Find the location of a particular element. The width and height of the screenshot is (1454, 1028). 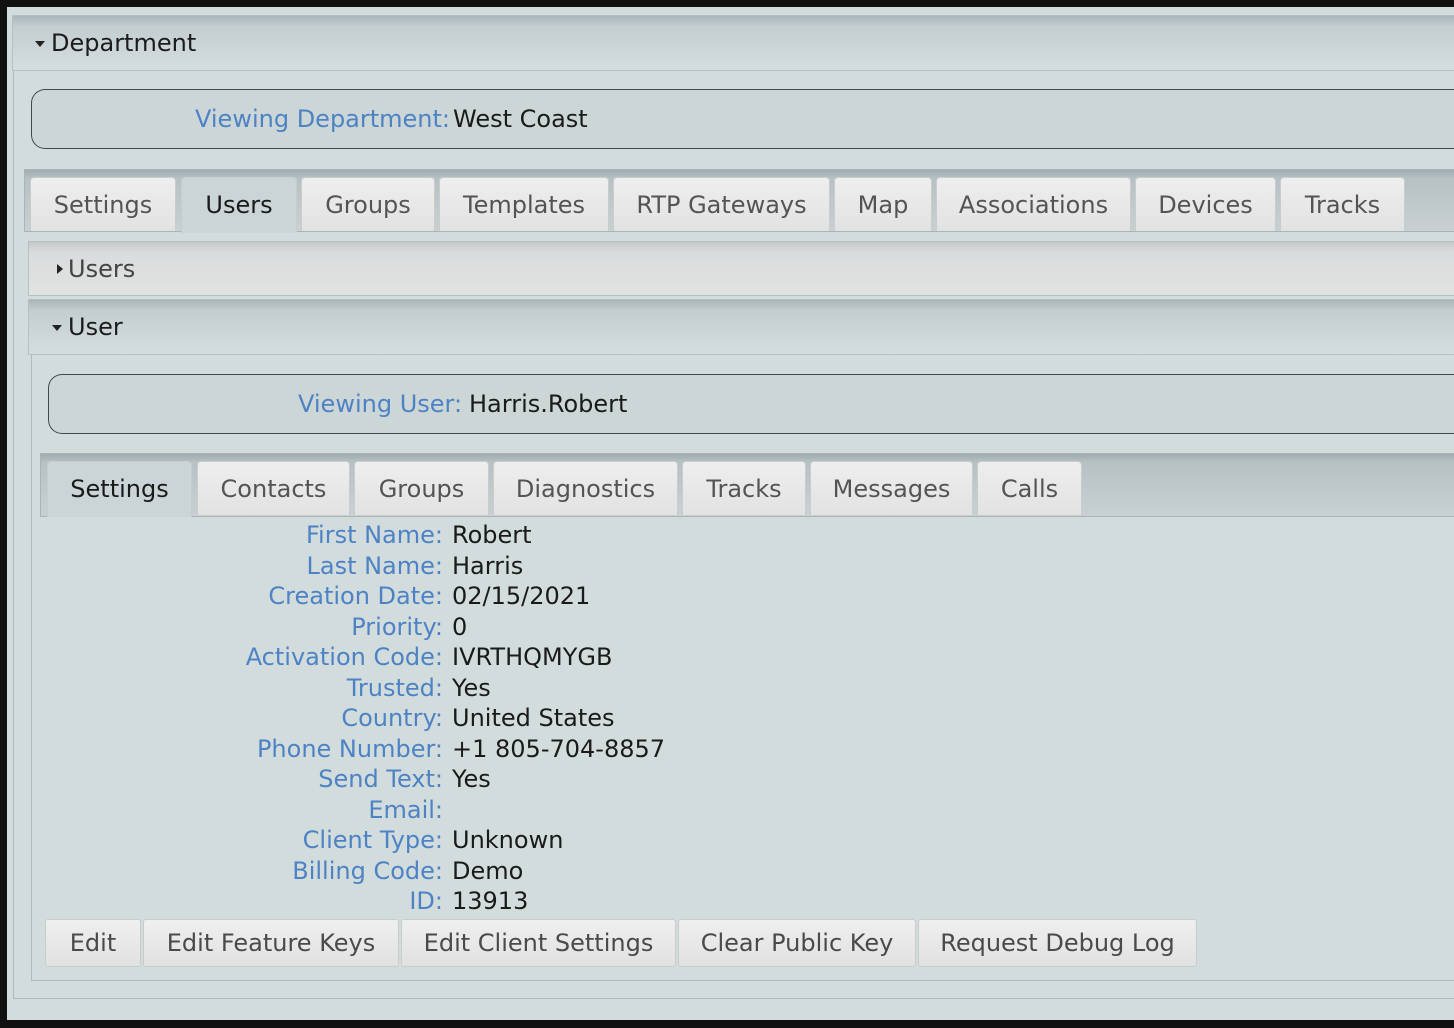

tab-devices: Devices is located at coordinates (1205, 204).